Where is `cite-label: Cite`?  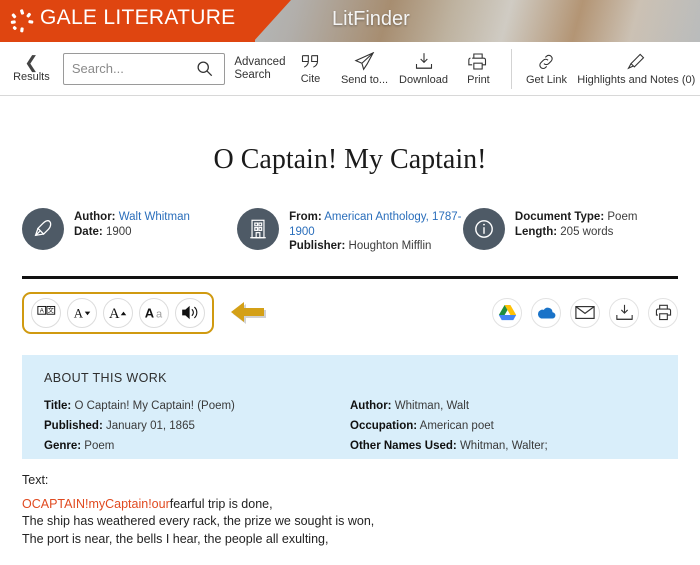
cite-label: Cite is located at coordinates (310, 78).